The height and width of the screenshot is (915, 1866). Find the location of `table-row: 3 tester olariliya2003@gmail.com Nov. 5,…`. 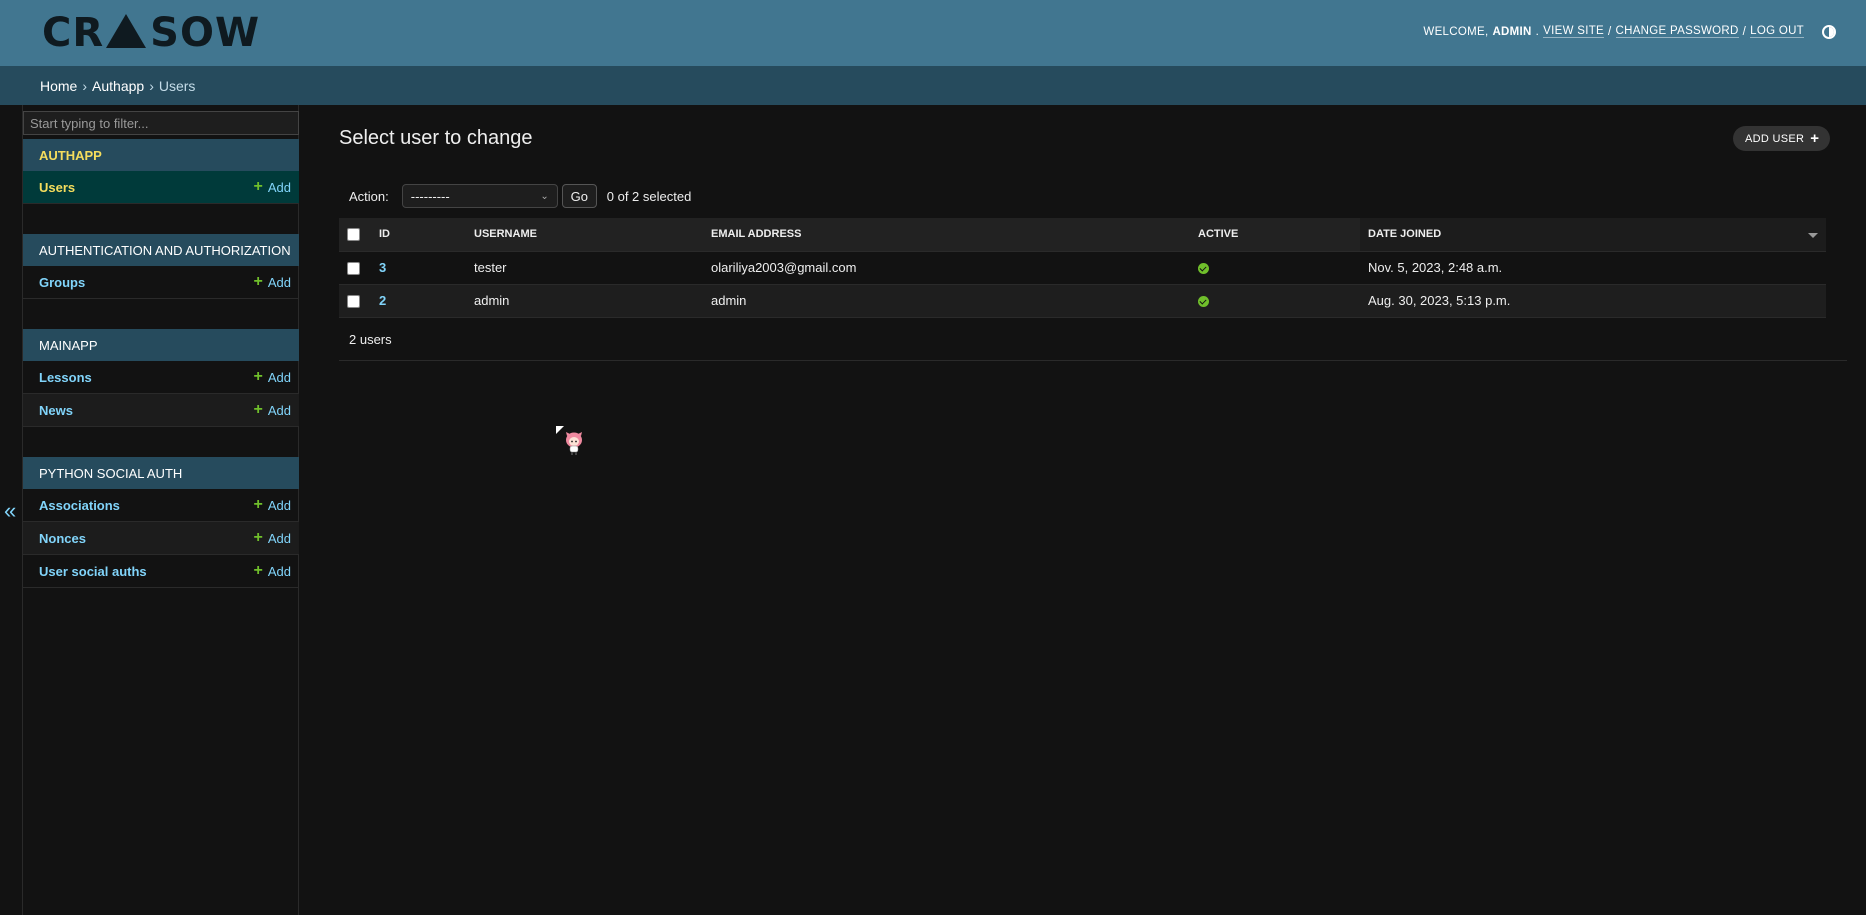

table-row: 3 tester olariliya2003@gmail.com Nov. 5,… is located at coordinates (1082, 268).